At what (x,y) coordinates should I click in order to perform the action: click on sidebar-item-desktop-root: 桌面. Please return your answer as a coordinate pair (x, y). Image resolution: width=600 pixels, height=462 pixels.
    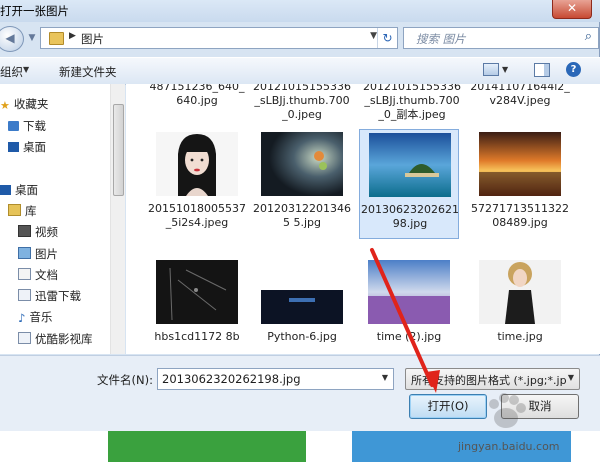
    Looking at the image, I should click on (19, 190).